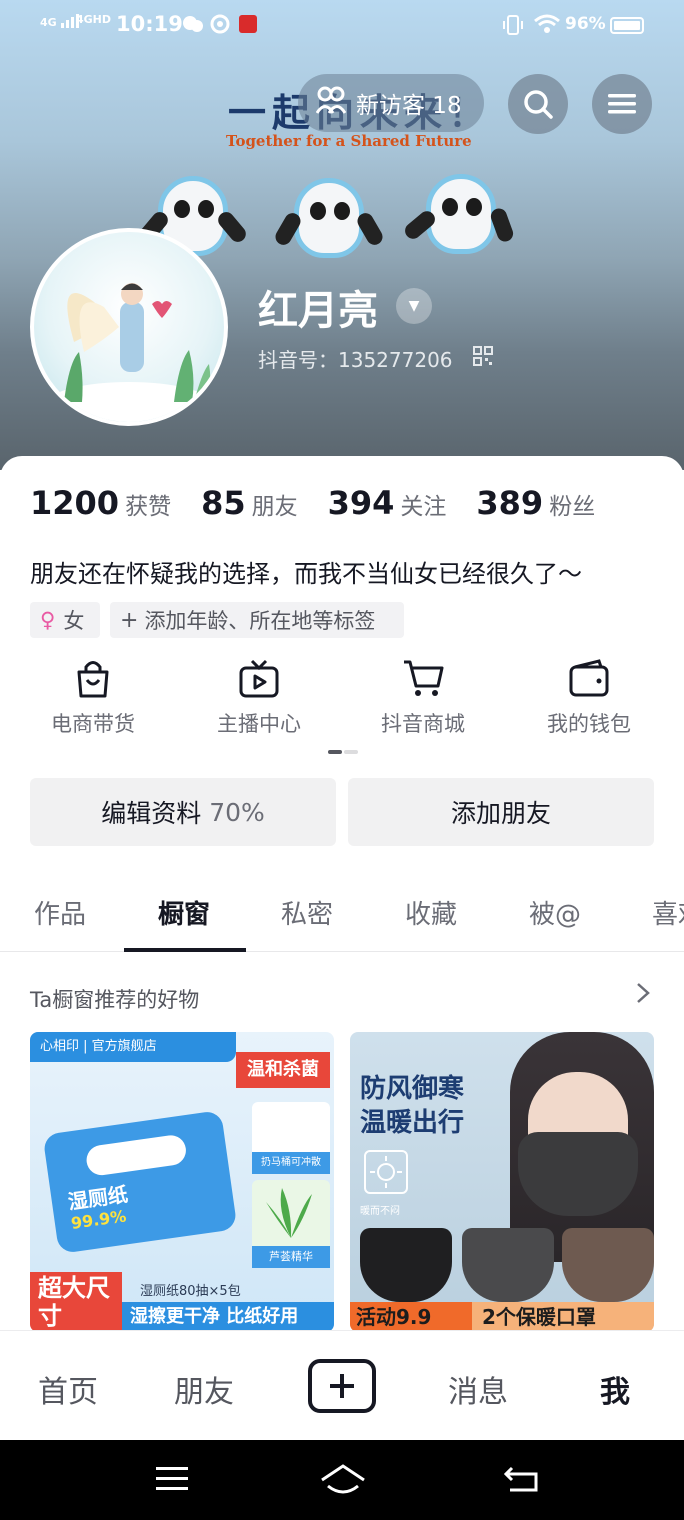  Describe the element at coordinates (349, 141) in the screenshot. I see `banner-art-subtitle: Together for a Shared Future` at that location.